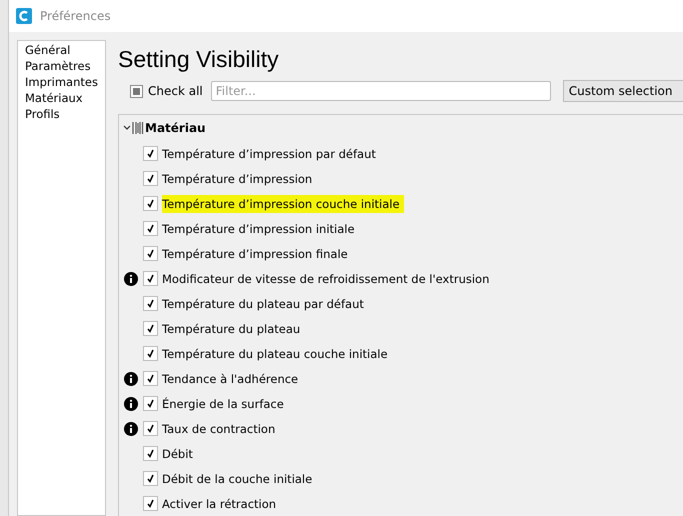 This screenshot has height=516, width=683. Describe the element at coordinates (199, 59) in the screenshot. I see `page-title: Setting Visibility` at that location.